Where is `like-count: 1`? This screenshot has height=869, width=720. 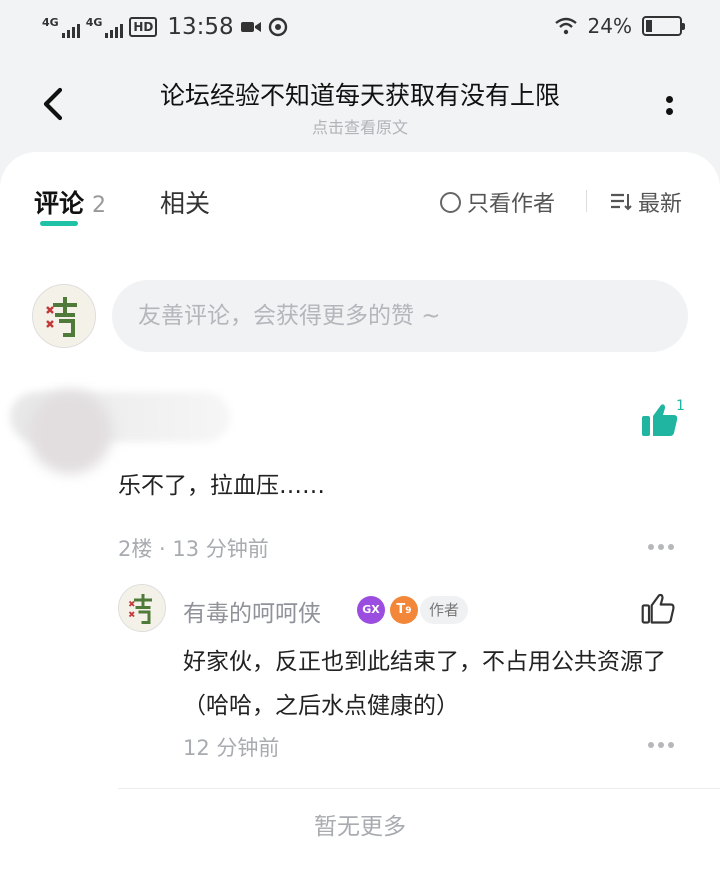 like-count: 1 is located at coordinates (680, 406).